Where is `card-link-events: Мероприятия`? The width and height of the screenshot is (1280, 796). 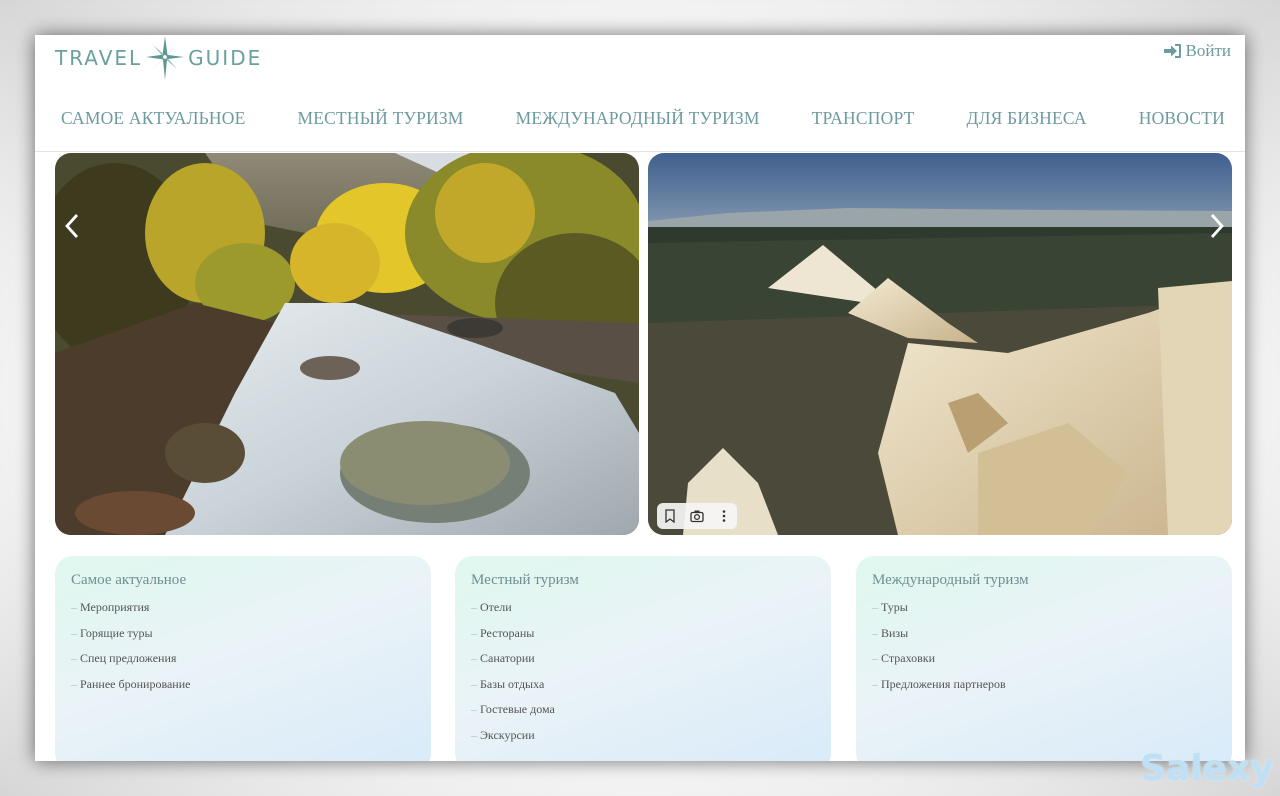 card-link-events: Мероприятия is located at coordinates (243, 612).